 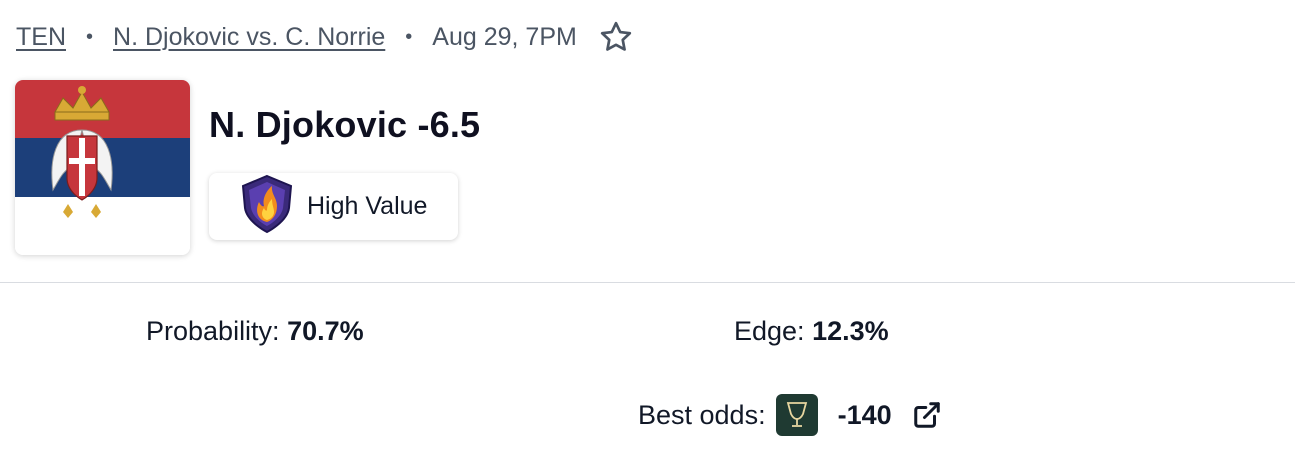 I want to click on probability-label: Probability:, so click(x=213, y=331).